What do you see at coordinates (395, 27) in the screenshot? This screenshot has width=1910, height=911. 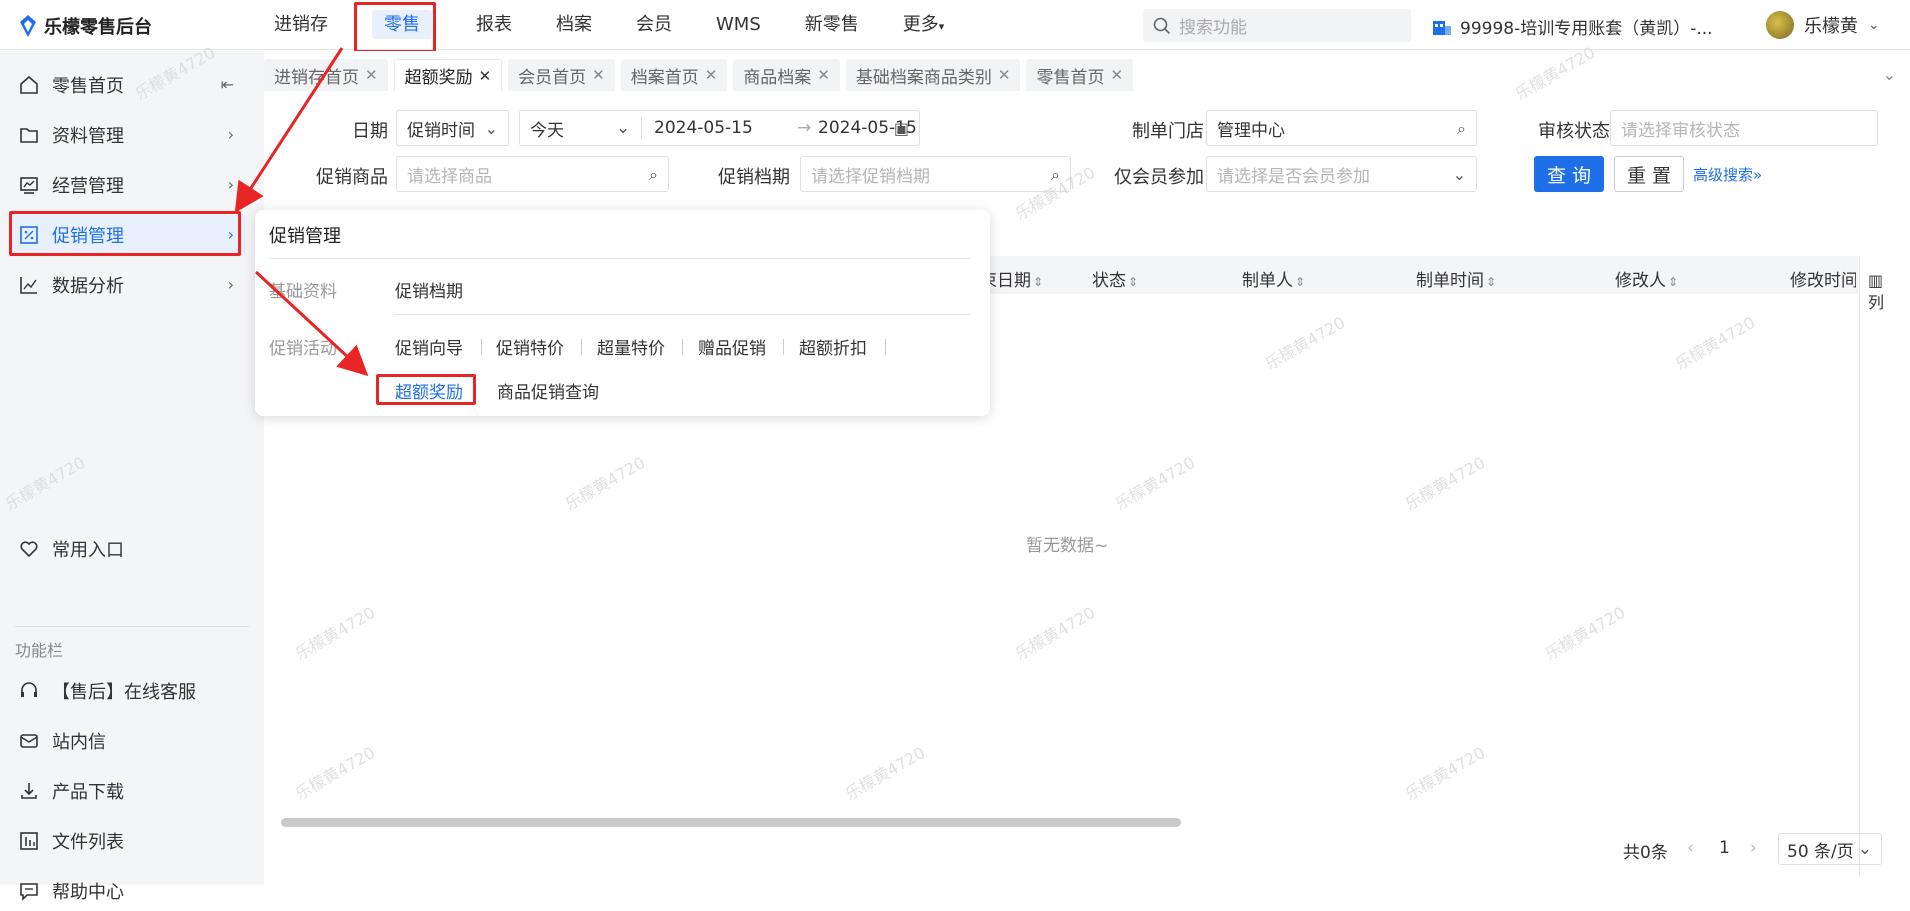 I see `highlight-box-nav` at bounding box center [395, 27].